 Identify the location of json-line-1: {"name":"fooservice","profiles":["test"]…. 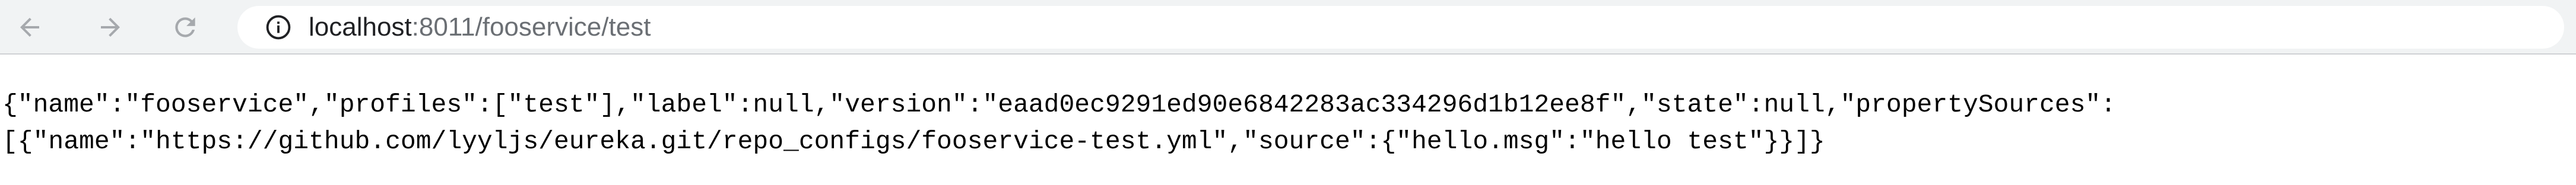
(1059, 104).